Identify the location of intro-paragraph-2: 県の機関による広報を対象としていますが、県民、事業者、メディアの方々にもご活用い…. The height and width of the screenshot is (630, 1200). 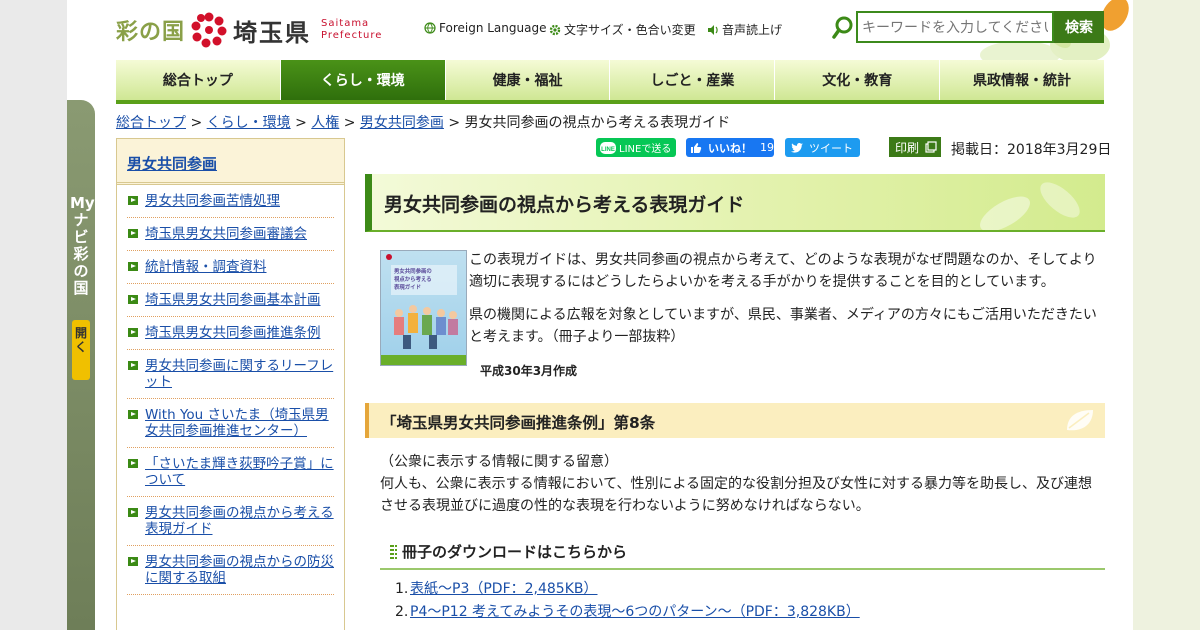
(783, 326).